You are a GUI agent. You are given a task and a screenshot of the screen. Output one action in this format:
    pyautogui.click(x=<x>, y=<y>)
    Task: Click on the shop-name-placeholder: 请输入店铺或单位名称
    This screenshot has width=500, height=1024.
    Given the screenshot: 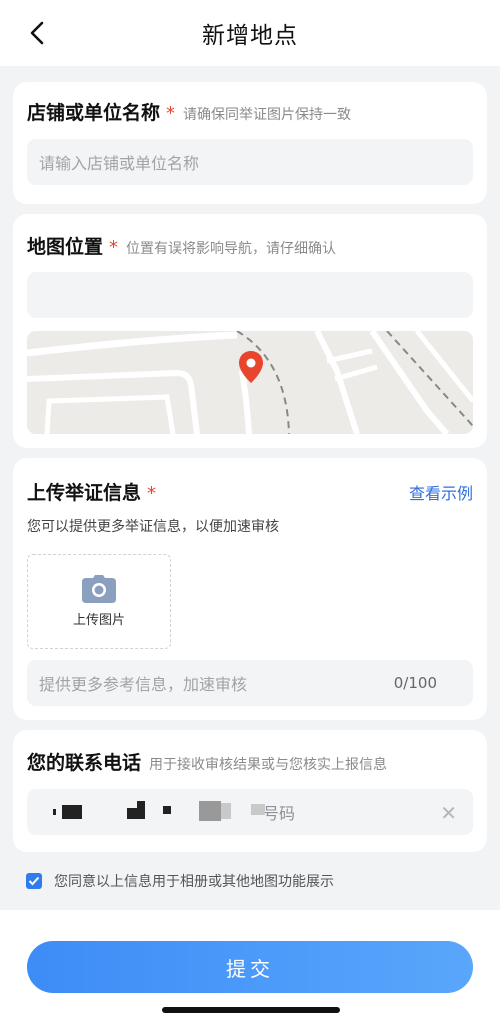 What is the action you would take?
    pyautogui.click(x=119, y=163)
    